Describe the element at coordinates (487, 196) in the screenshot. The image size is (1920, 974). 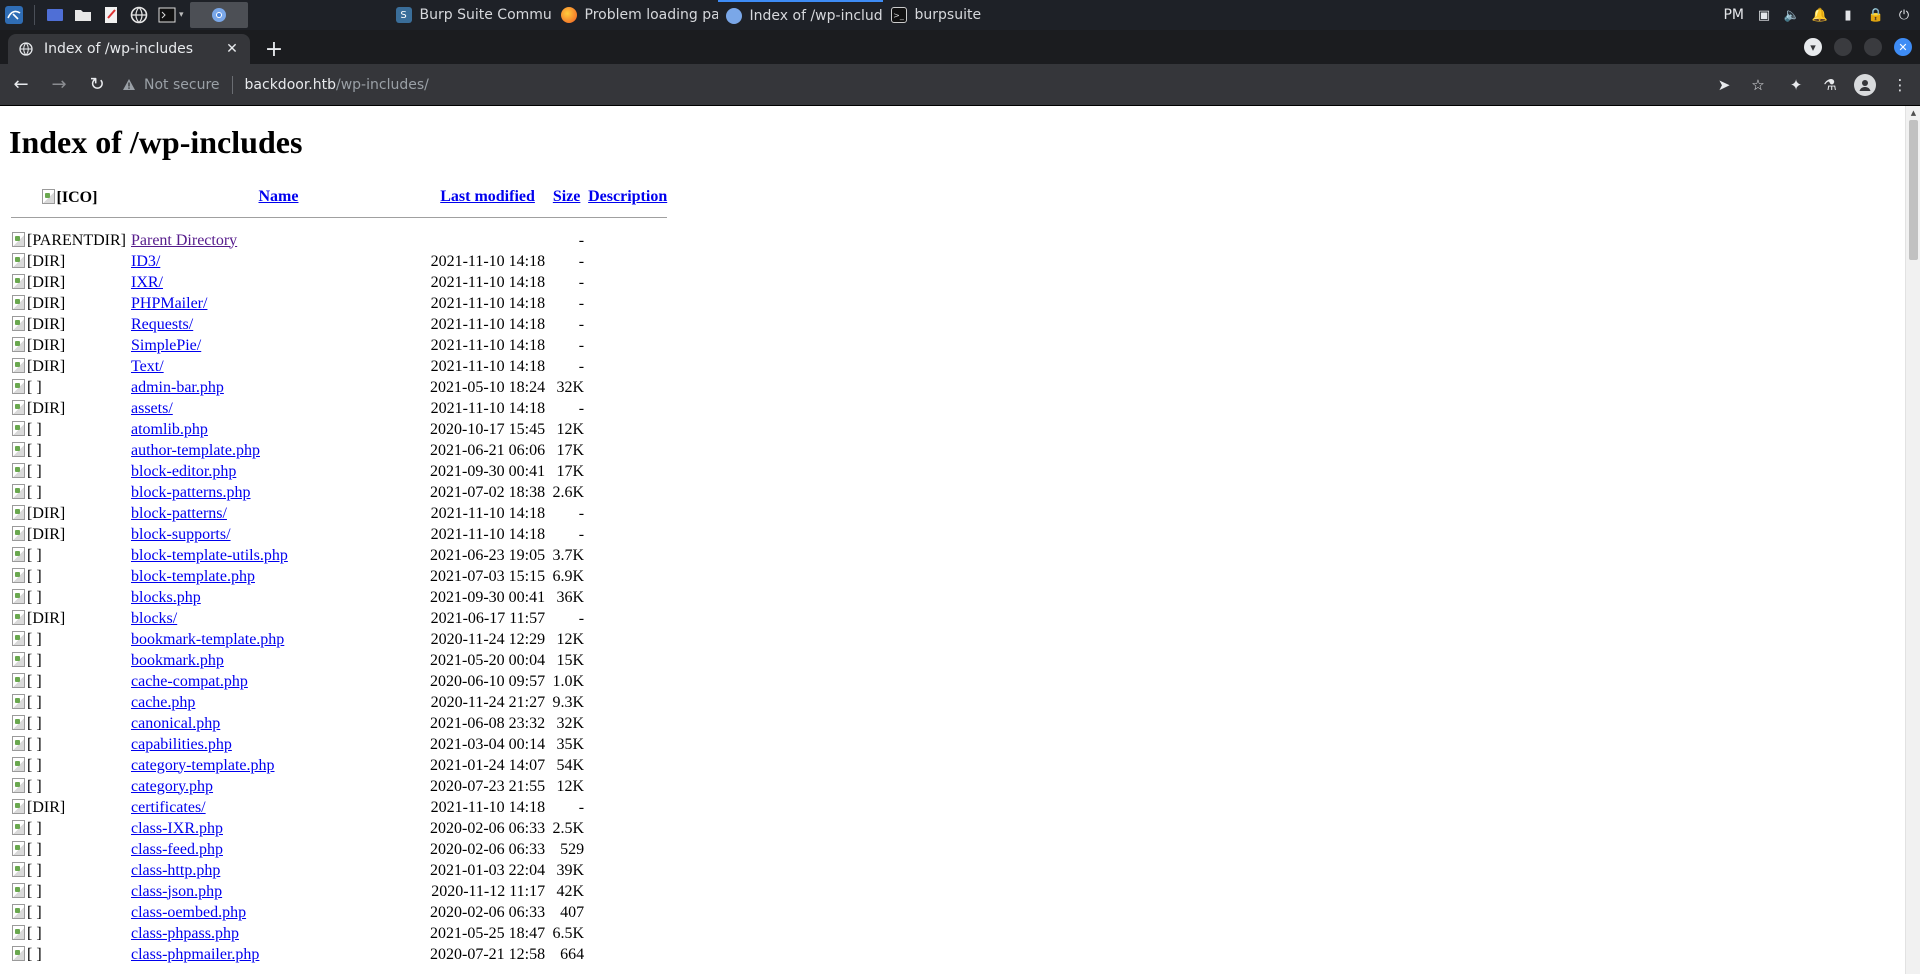
I see `sort-by-modified-link: Last modified` at that location.